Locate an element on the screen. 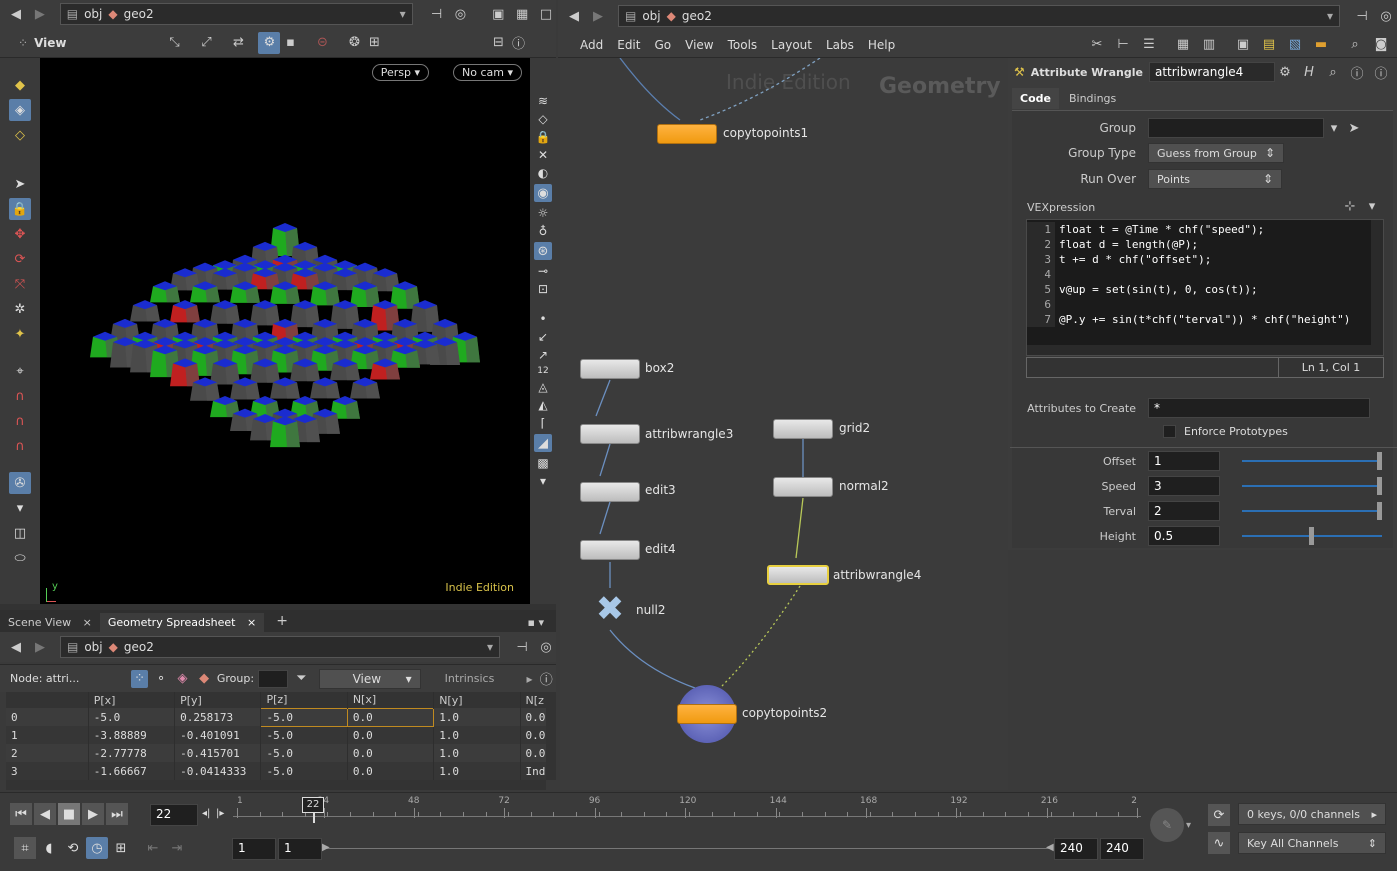  help-icon: ⓘ is located at coordinates (518, 43).